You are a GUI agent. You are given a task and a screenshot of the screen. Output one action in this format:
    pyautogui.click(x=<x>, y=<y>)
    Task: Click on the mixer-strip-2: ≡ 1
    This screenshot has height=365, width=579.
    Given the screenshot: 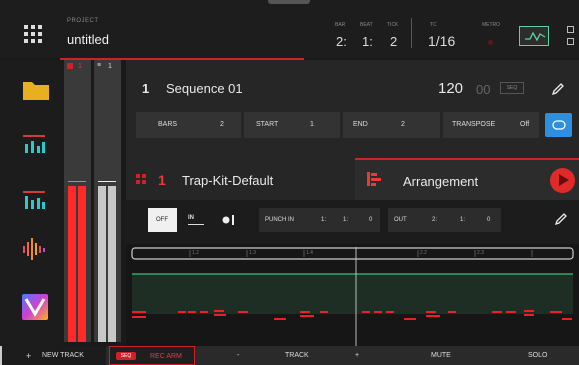 What is the action you would take?
    pyautogui.click(x=107, y=201)
    